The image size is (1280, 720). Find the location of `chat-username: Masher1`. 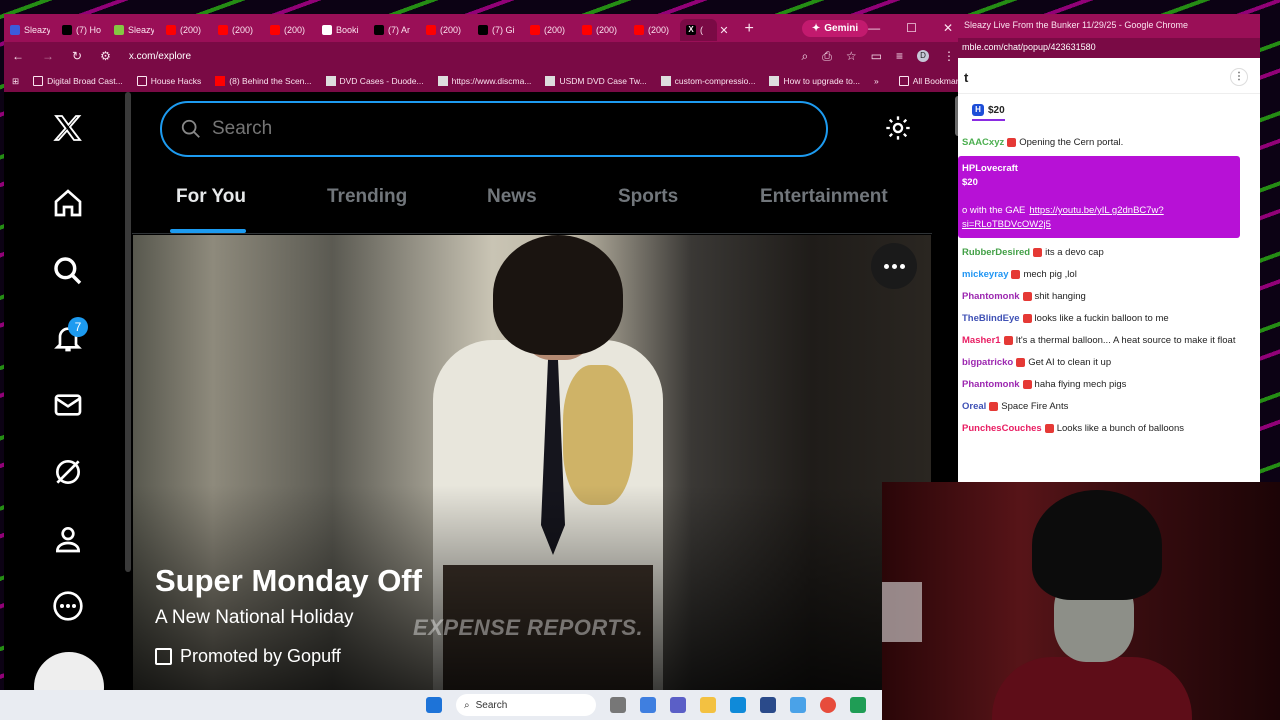

chat-username: Masher1 is located at coordinates (981, 340).